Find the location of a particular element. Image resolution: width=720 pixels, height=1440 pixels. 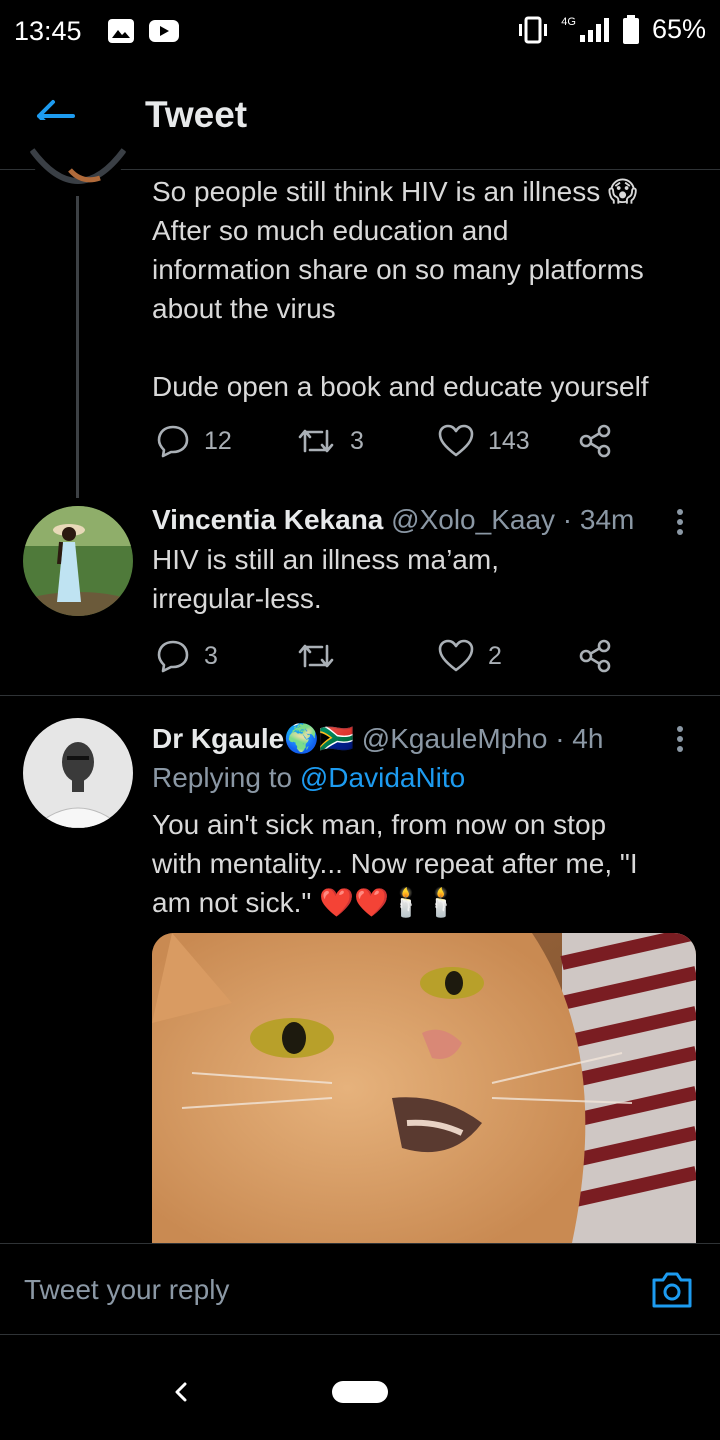

signal-icon is located at coordinates (594, 29).